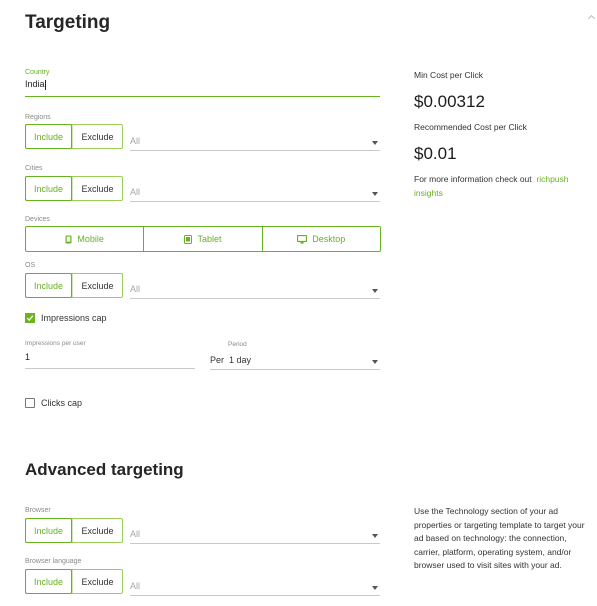 The width and height of the screenshot is (597, 606). I want to click on impressions-per-user-field: Impressions per user 1, so click(110, 354).